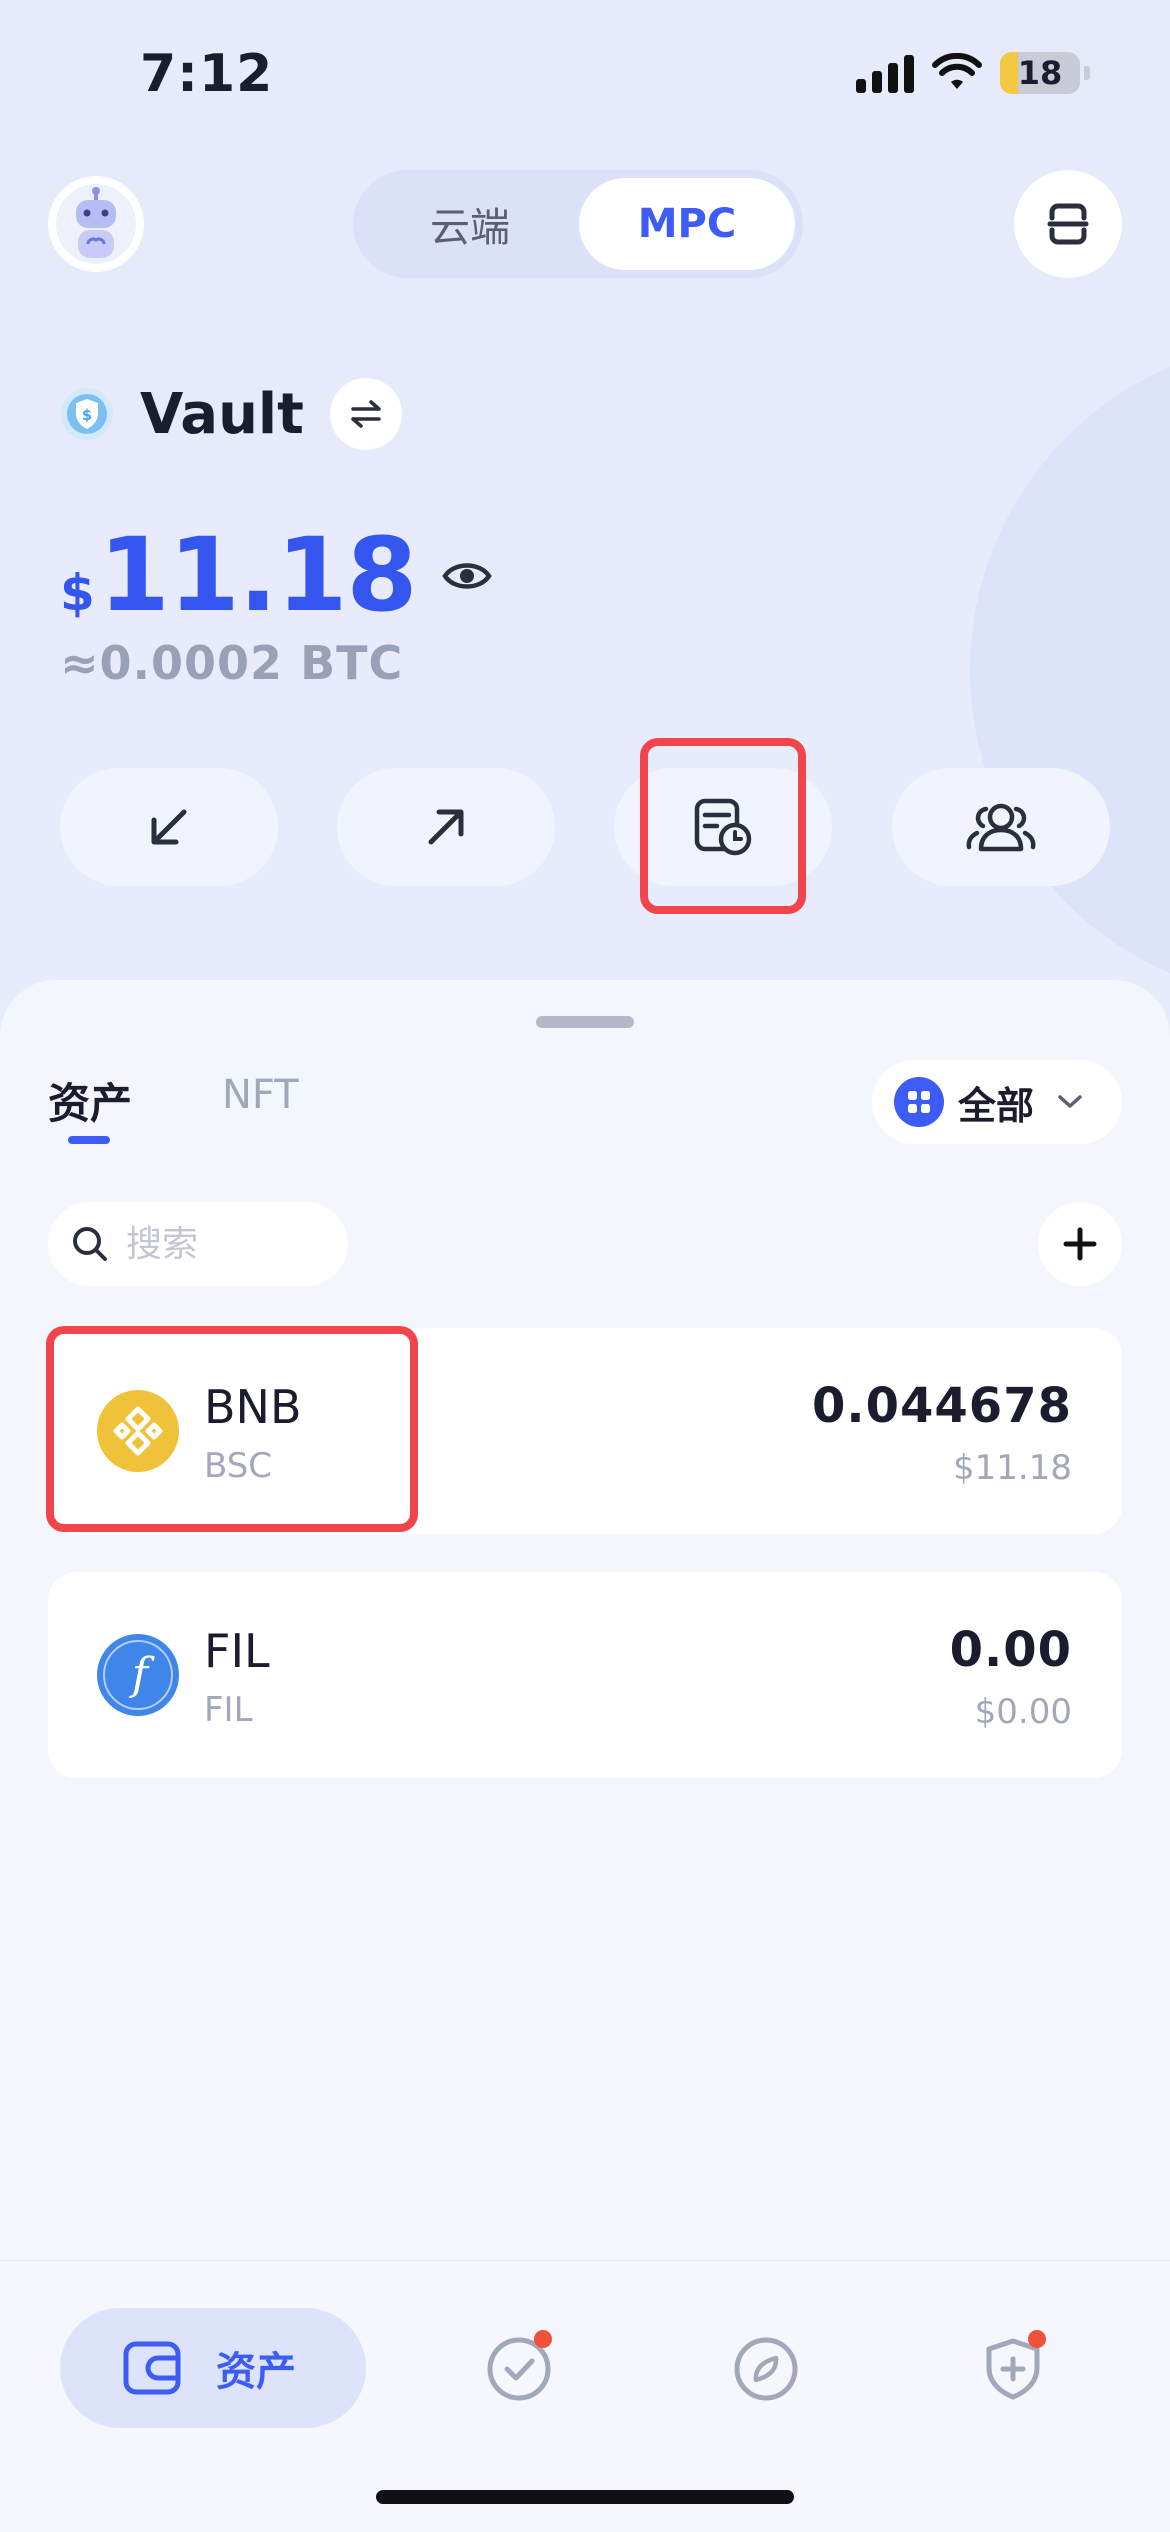 The image size is (1170, 2532). What do you see at coordinates (1070, 670) in the screenshot?
I see `background-decoration` at bounding box center [1070, 670].